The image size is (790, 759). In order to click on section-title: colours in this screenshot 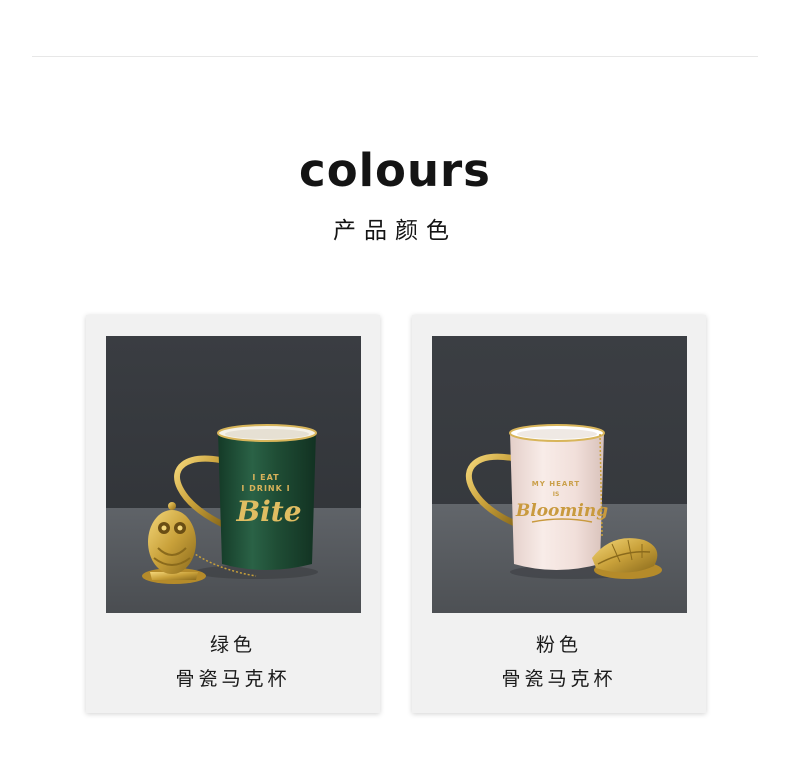, I will do `click(395, 170)`.